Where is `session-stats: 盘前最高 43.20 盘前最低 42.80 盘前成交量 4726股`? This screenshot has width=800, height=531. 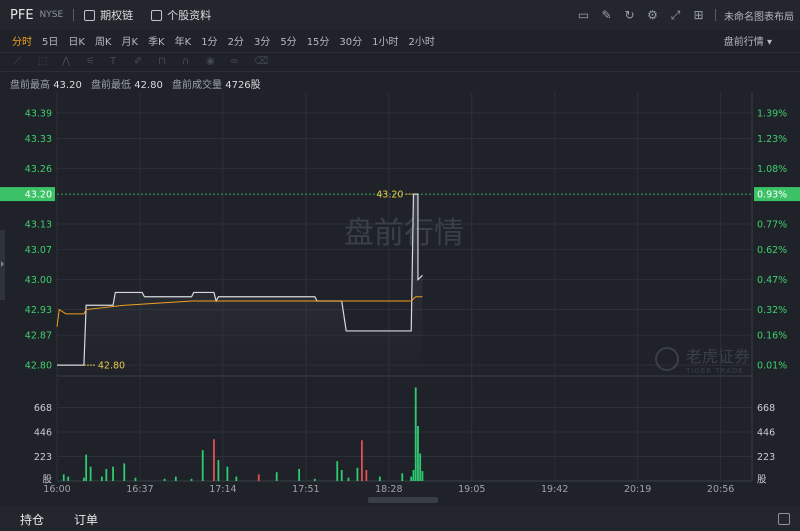
session-stats: 盘前最高 43.20 盘前最低 42.80 盘前成交量 4726股 is located at coordinates (138, 83).